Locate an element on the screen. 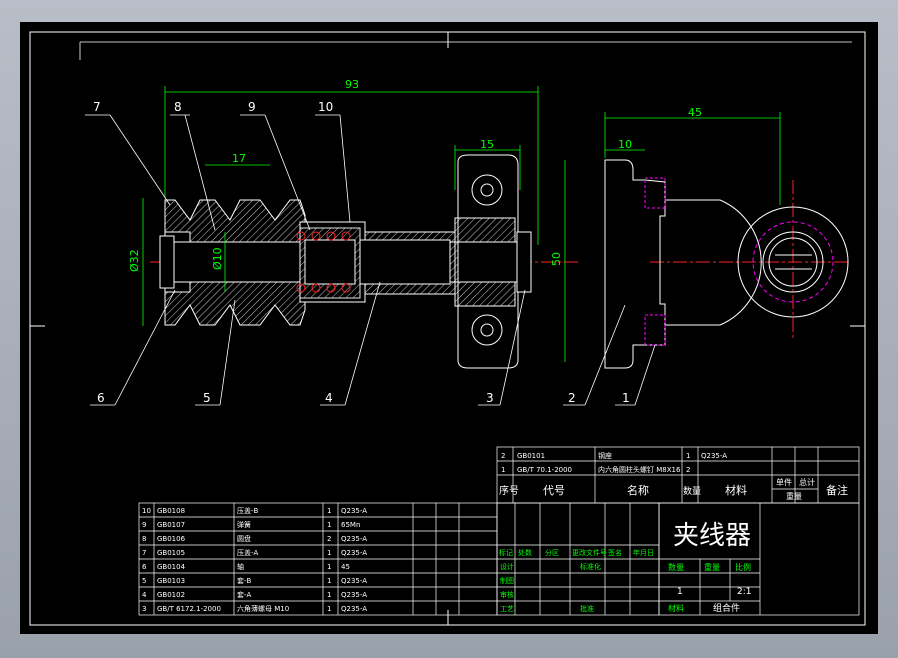 Image resolution: width=898 pixels, height=658 pixels. lower-parts-table is located at coordinates (318, 559).